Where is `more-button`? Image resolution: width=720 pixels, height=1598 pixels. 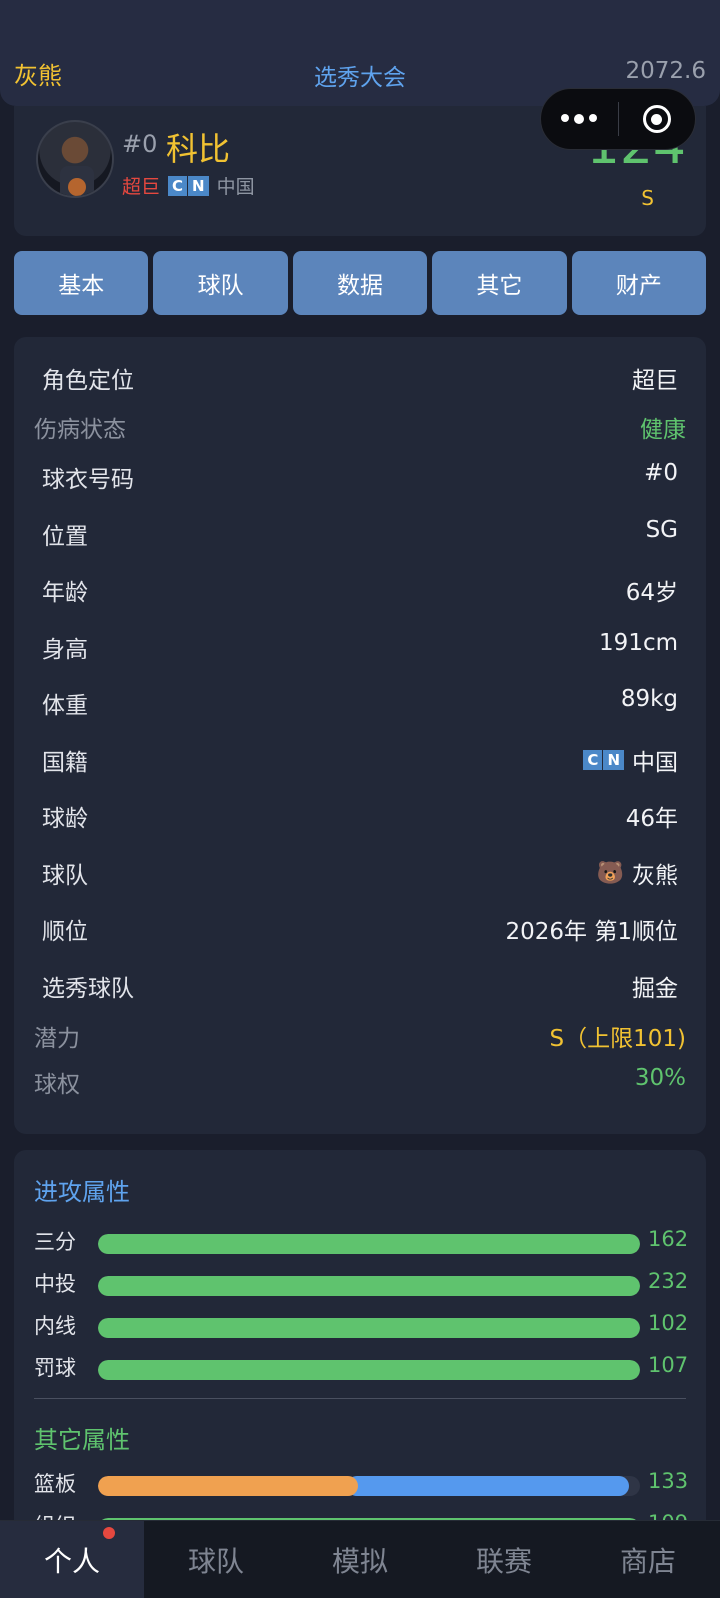
more-button is located at coordinates (579, 119).